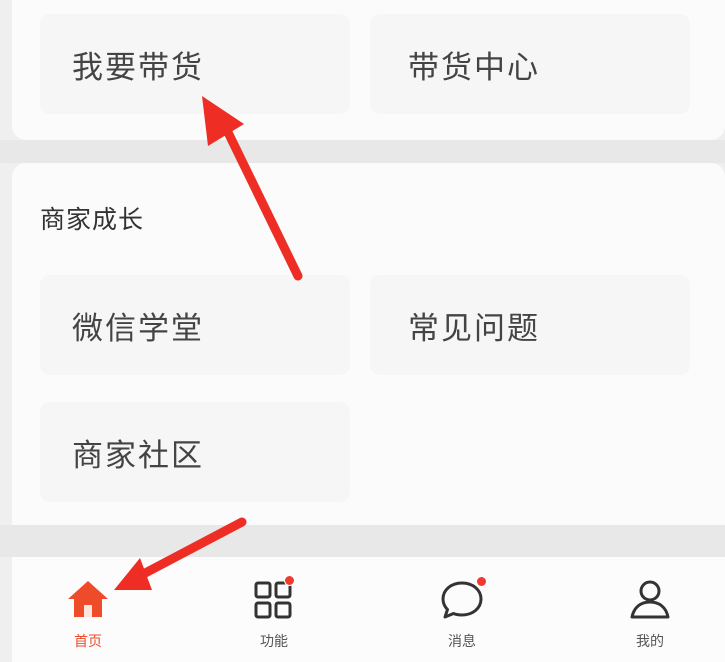 Image resolution: width=725 pixels, height=662 pixels. I want to click on message-icon, so click(462, 599).